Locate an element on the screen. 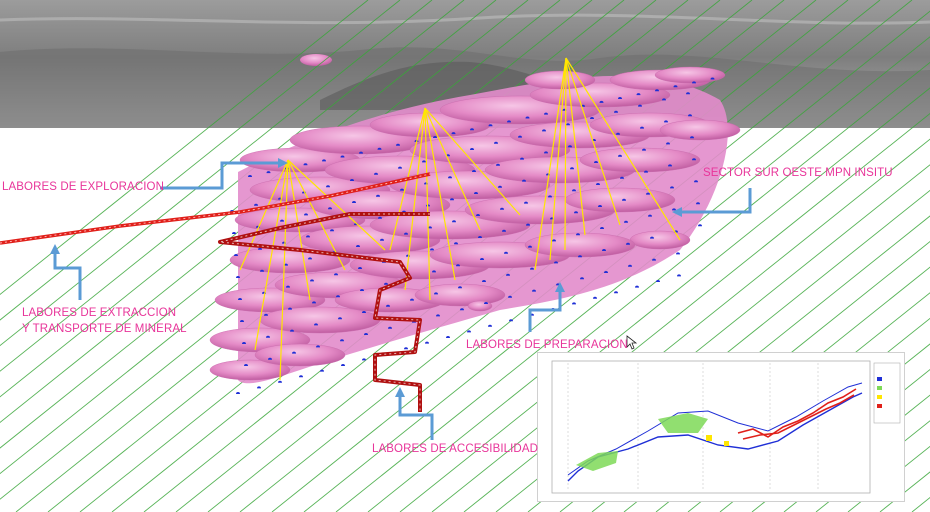 This screenshot has width=930, height=512. label-sector-sur-oeste: SECTOR SUR OESTE MPN INSITU is located at coordinates (798, 173).